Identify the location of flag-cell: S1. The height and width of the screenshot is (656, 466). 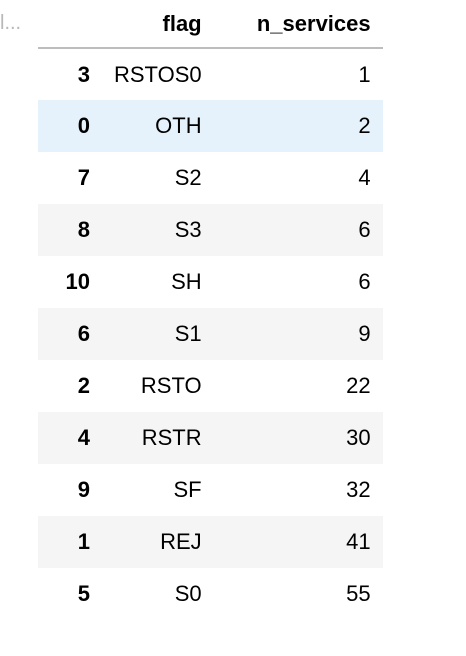
(188, 333).